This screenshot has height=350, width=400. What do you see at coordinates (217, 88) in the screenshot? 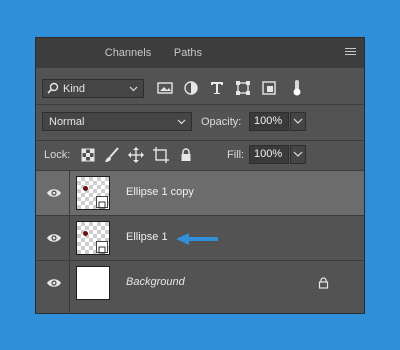
I see `type-filter-icon` at bounding box center [217, 88].